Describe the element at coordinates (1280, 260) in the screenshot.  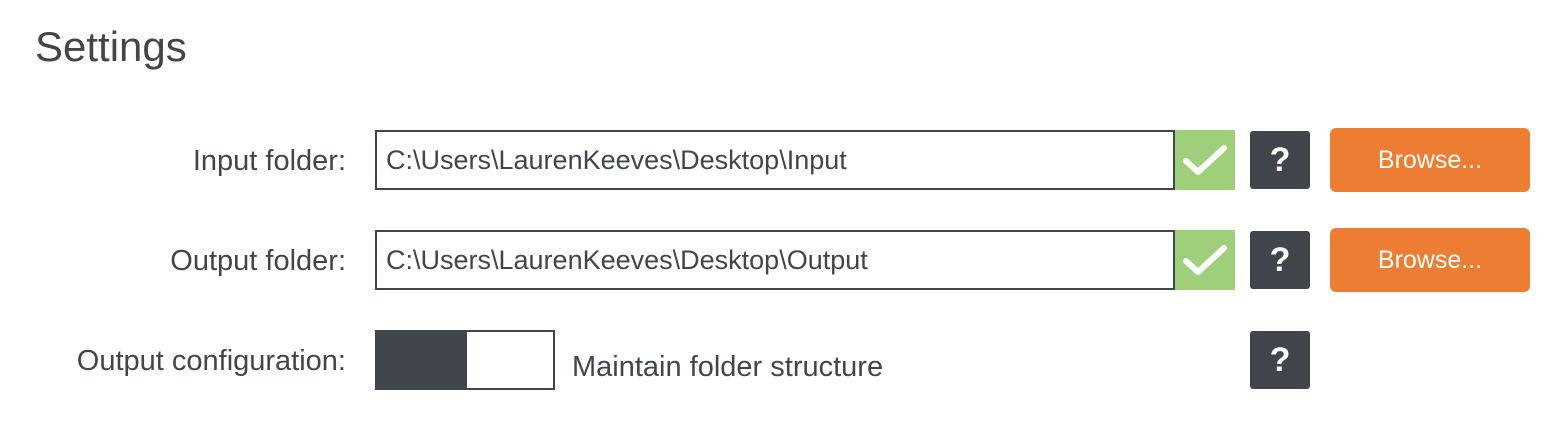
I see `output-folder-help-button: ?` at that location.